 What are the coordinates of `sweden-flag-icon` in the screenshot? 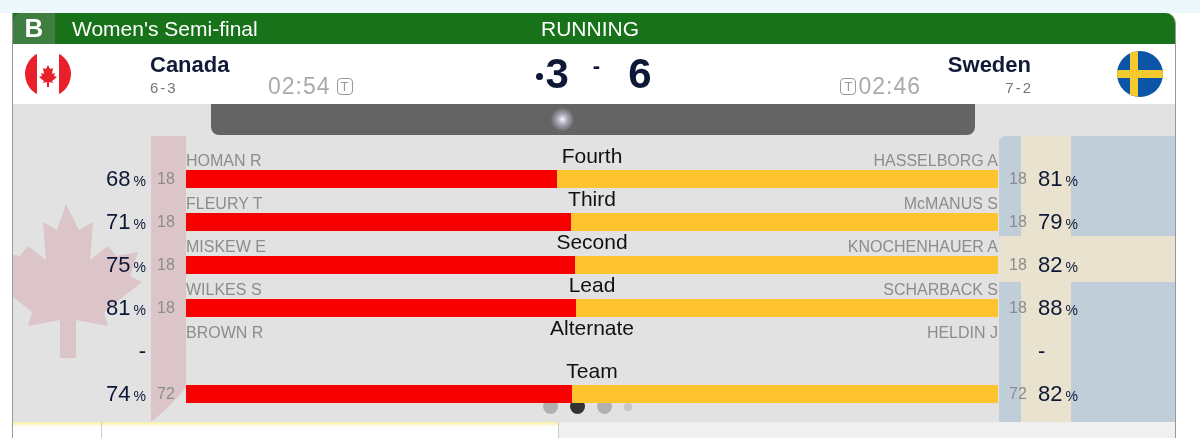 It's located at (1140, 74).